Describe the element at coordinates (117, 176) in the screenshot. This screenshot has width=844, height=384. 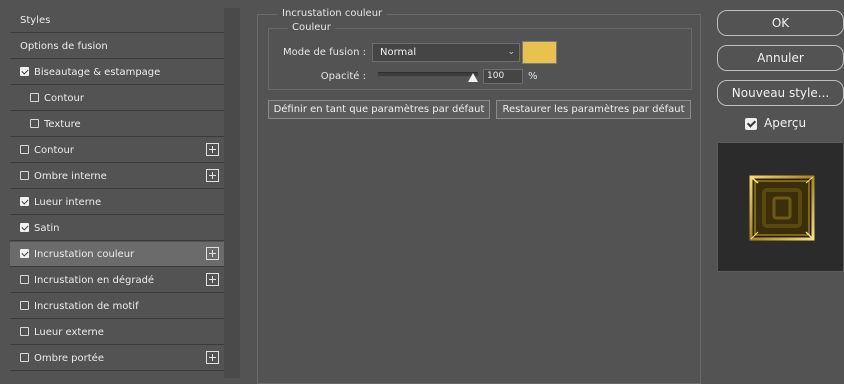
I see `sidebar-item: Ombre interne` at that location.